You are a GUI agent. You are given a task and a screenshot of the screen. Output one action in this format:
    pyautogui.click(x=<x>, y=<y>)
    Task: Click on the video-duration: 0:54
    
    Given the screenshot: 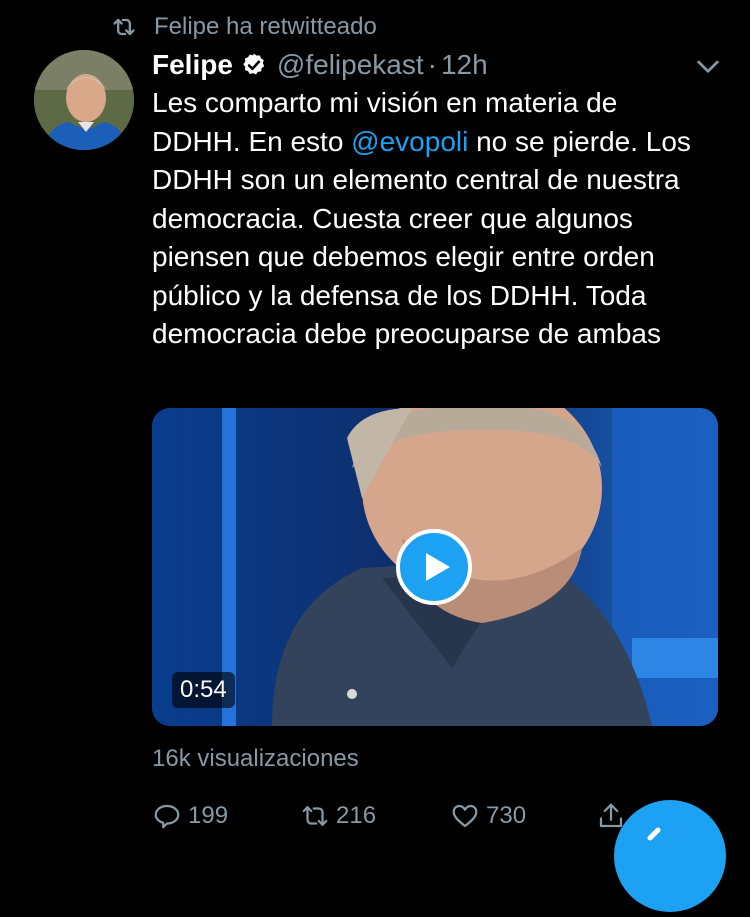 What is the action you would take?
    pyautogui.click(x=203, y=690)
    